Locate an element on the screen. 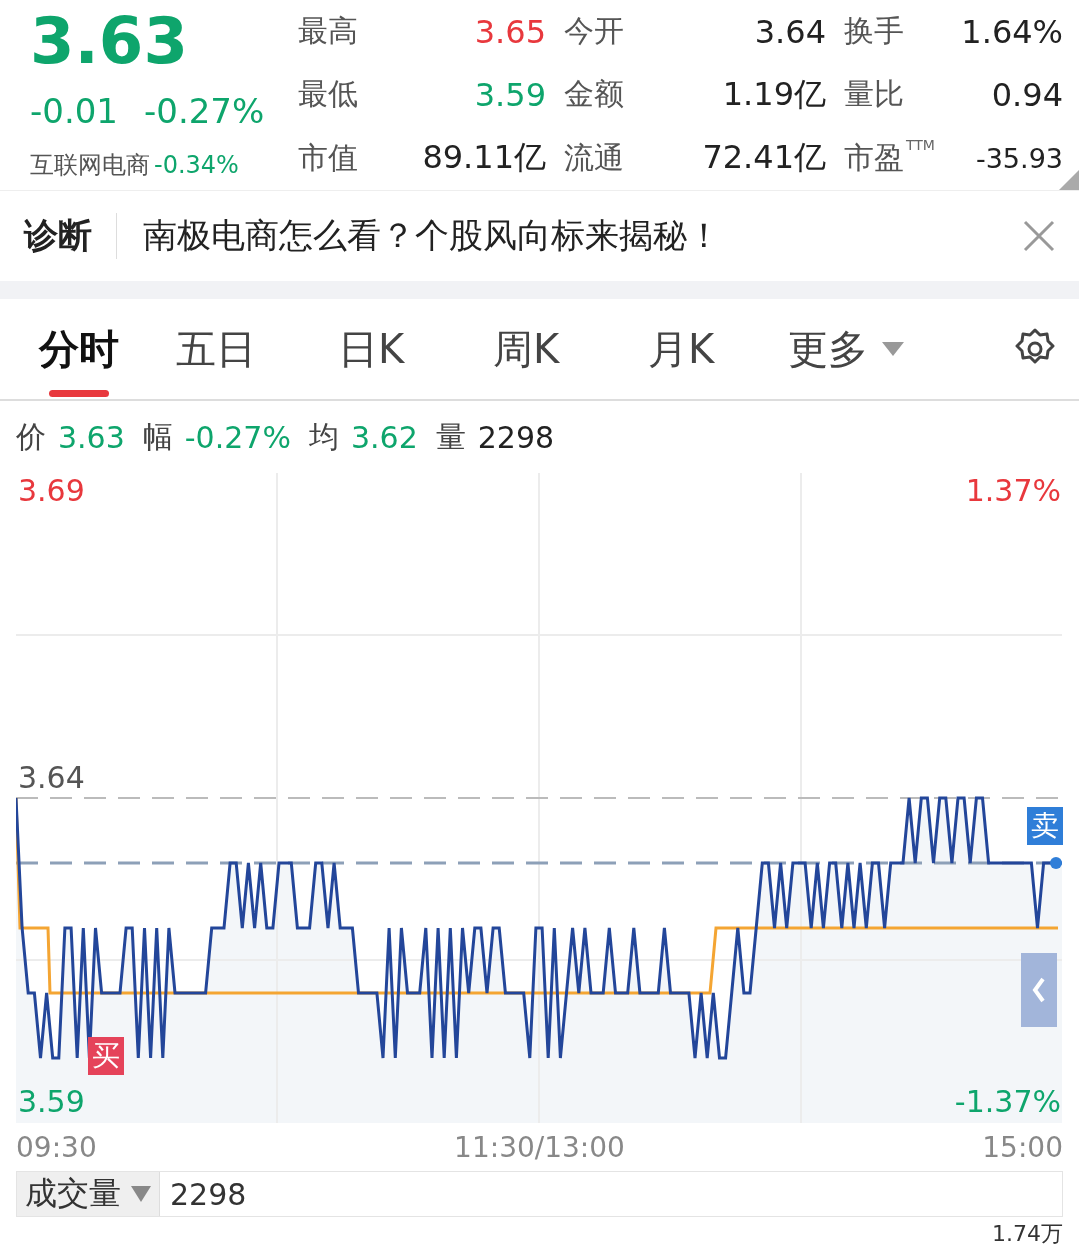 The image size is (1079, 1252). price-change: -0.01 is located at coordinates (74, 111).